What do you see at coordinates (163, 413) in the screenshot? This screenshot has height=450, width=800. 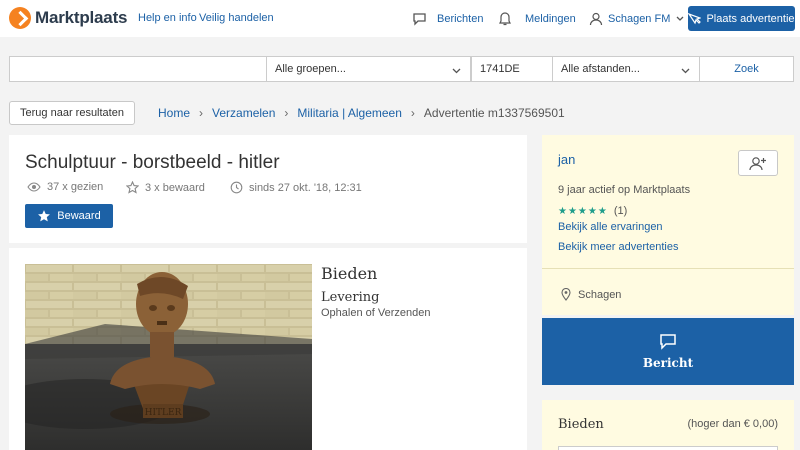 I see `photo-caption: HITLER` at bounding box center [163, 413].